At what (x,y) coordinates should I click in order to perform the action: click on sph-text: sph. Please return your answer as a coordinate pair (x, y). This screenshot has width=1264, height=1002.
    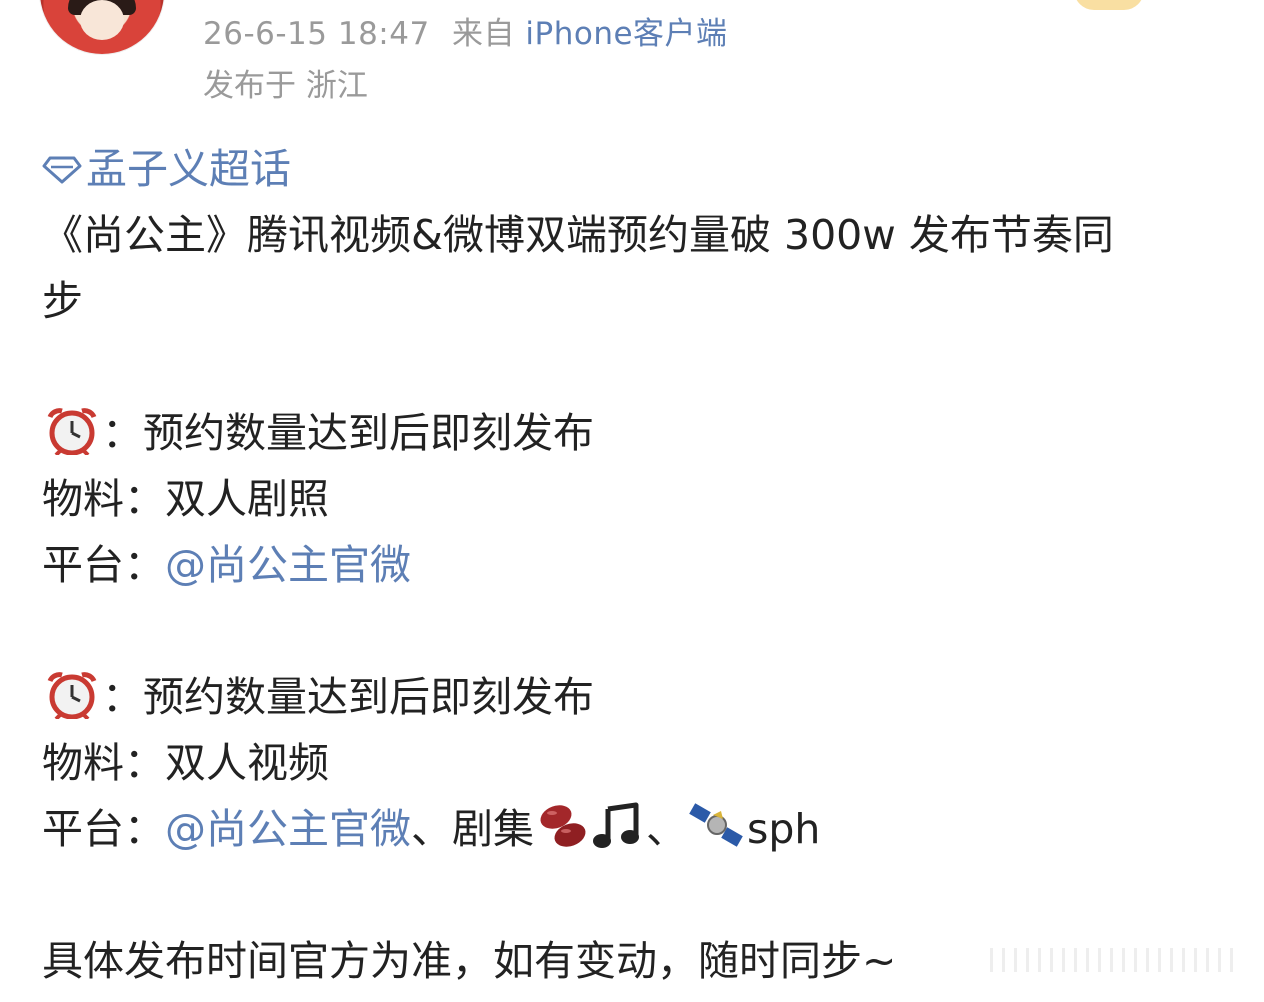
    Looking at the image, I should click on (784, 829).